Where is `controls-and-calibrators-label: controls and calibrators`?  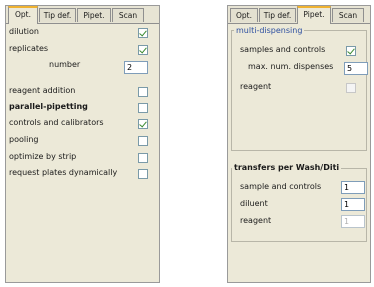
controls-and-calibrators-label: controls and calibrators is located at coordinates (56, 122).